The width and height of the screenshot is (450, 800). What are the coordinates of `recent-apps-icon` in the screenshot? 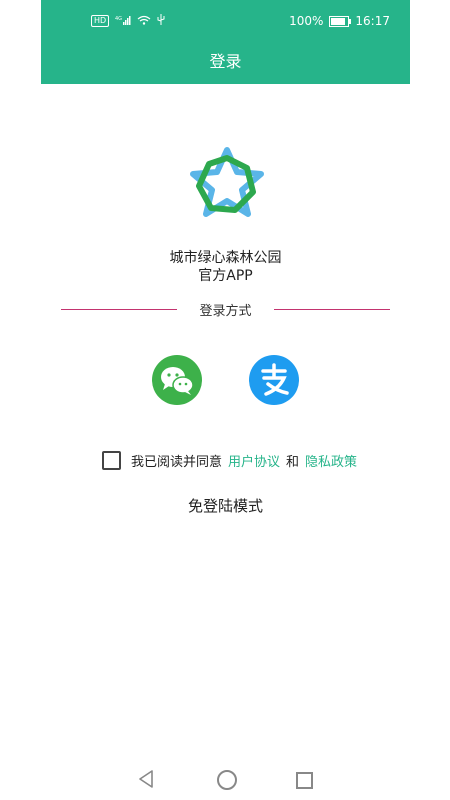 It's located at (304, 780).